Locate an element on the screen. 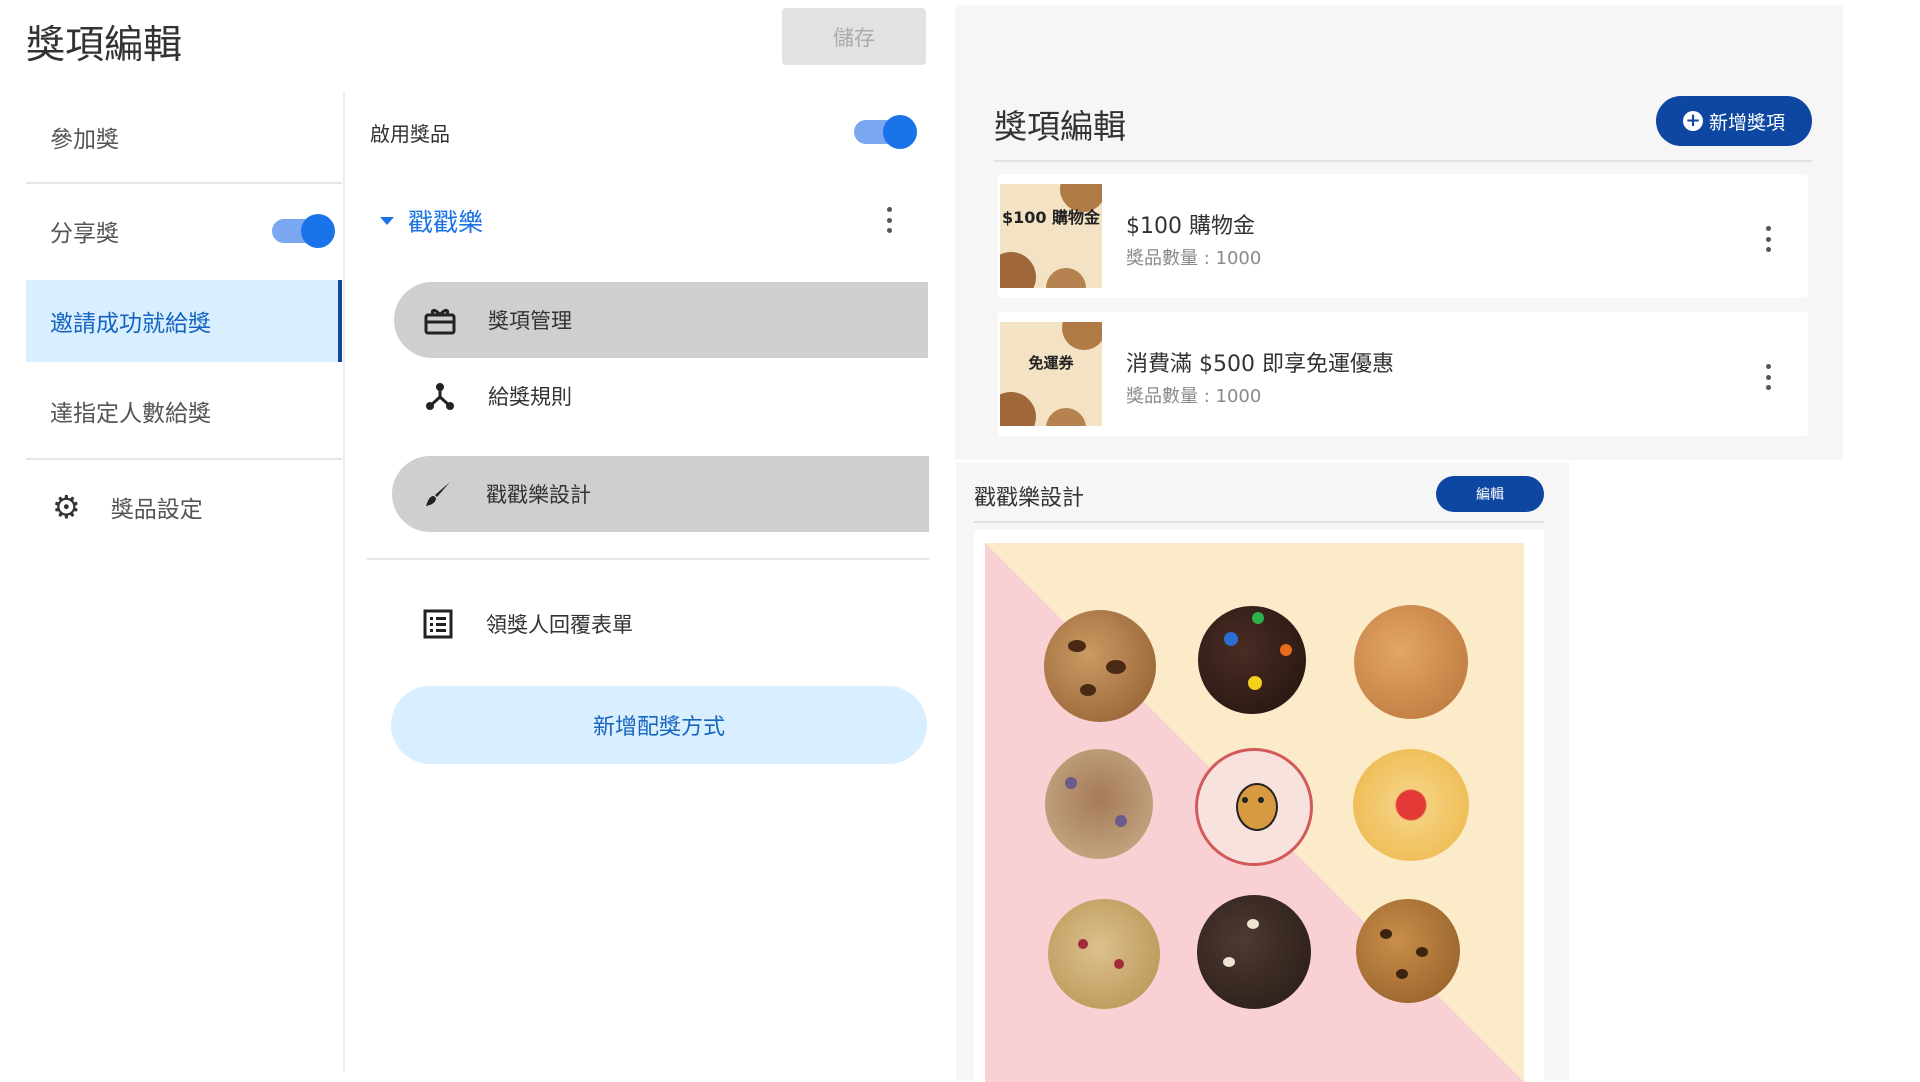  gift-icon is located at coordinates (440, 320).